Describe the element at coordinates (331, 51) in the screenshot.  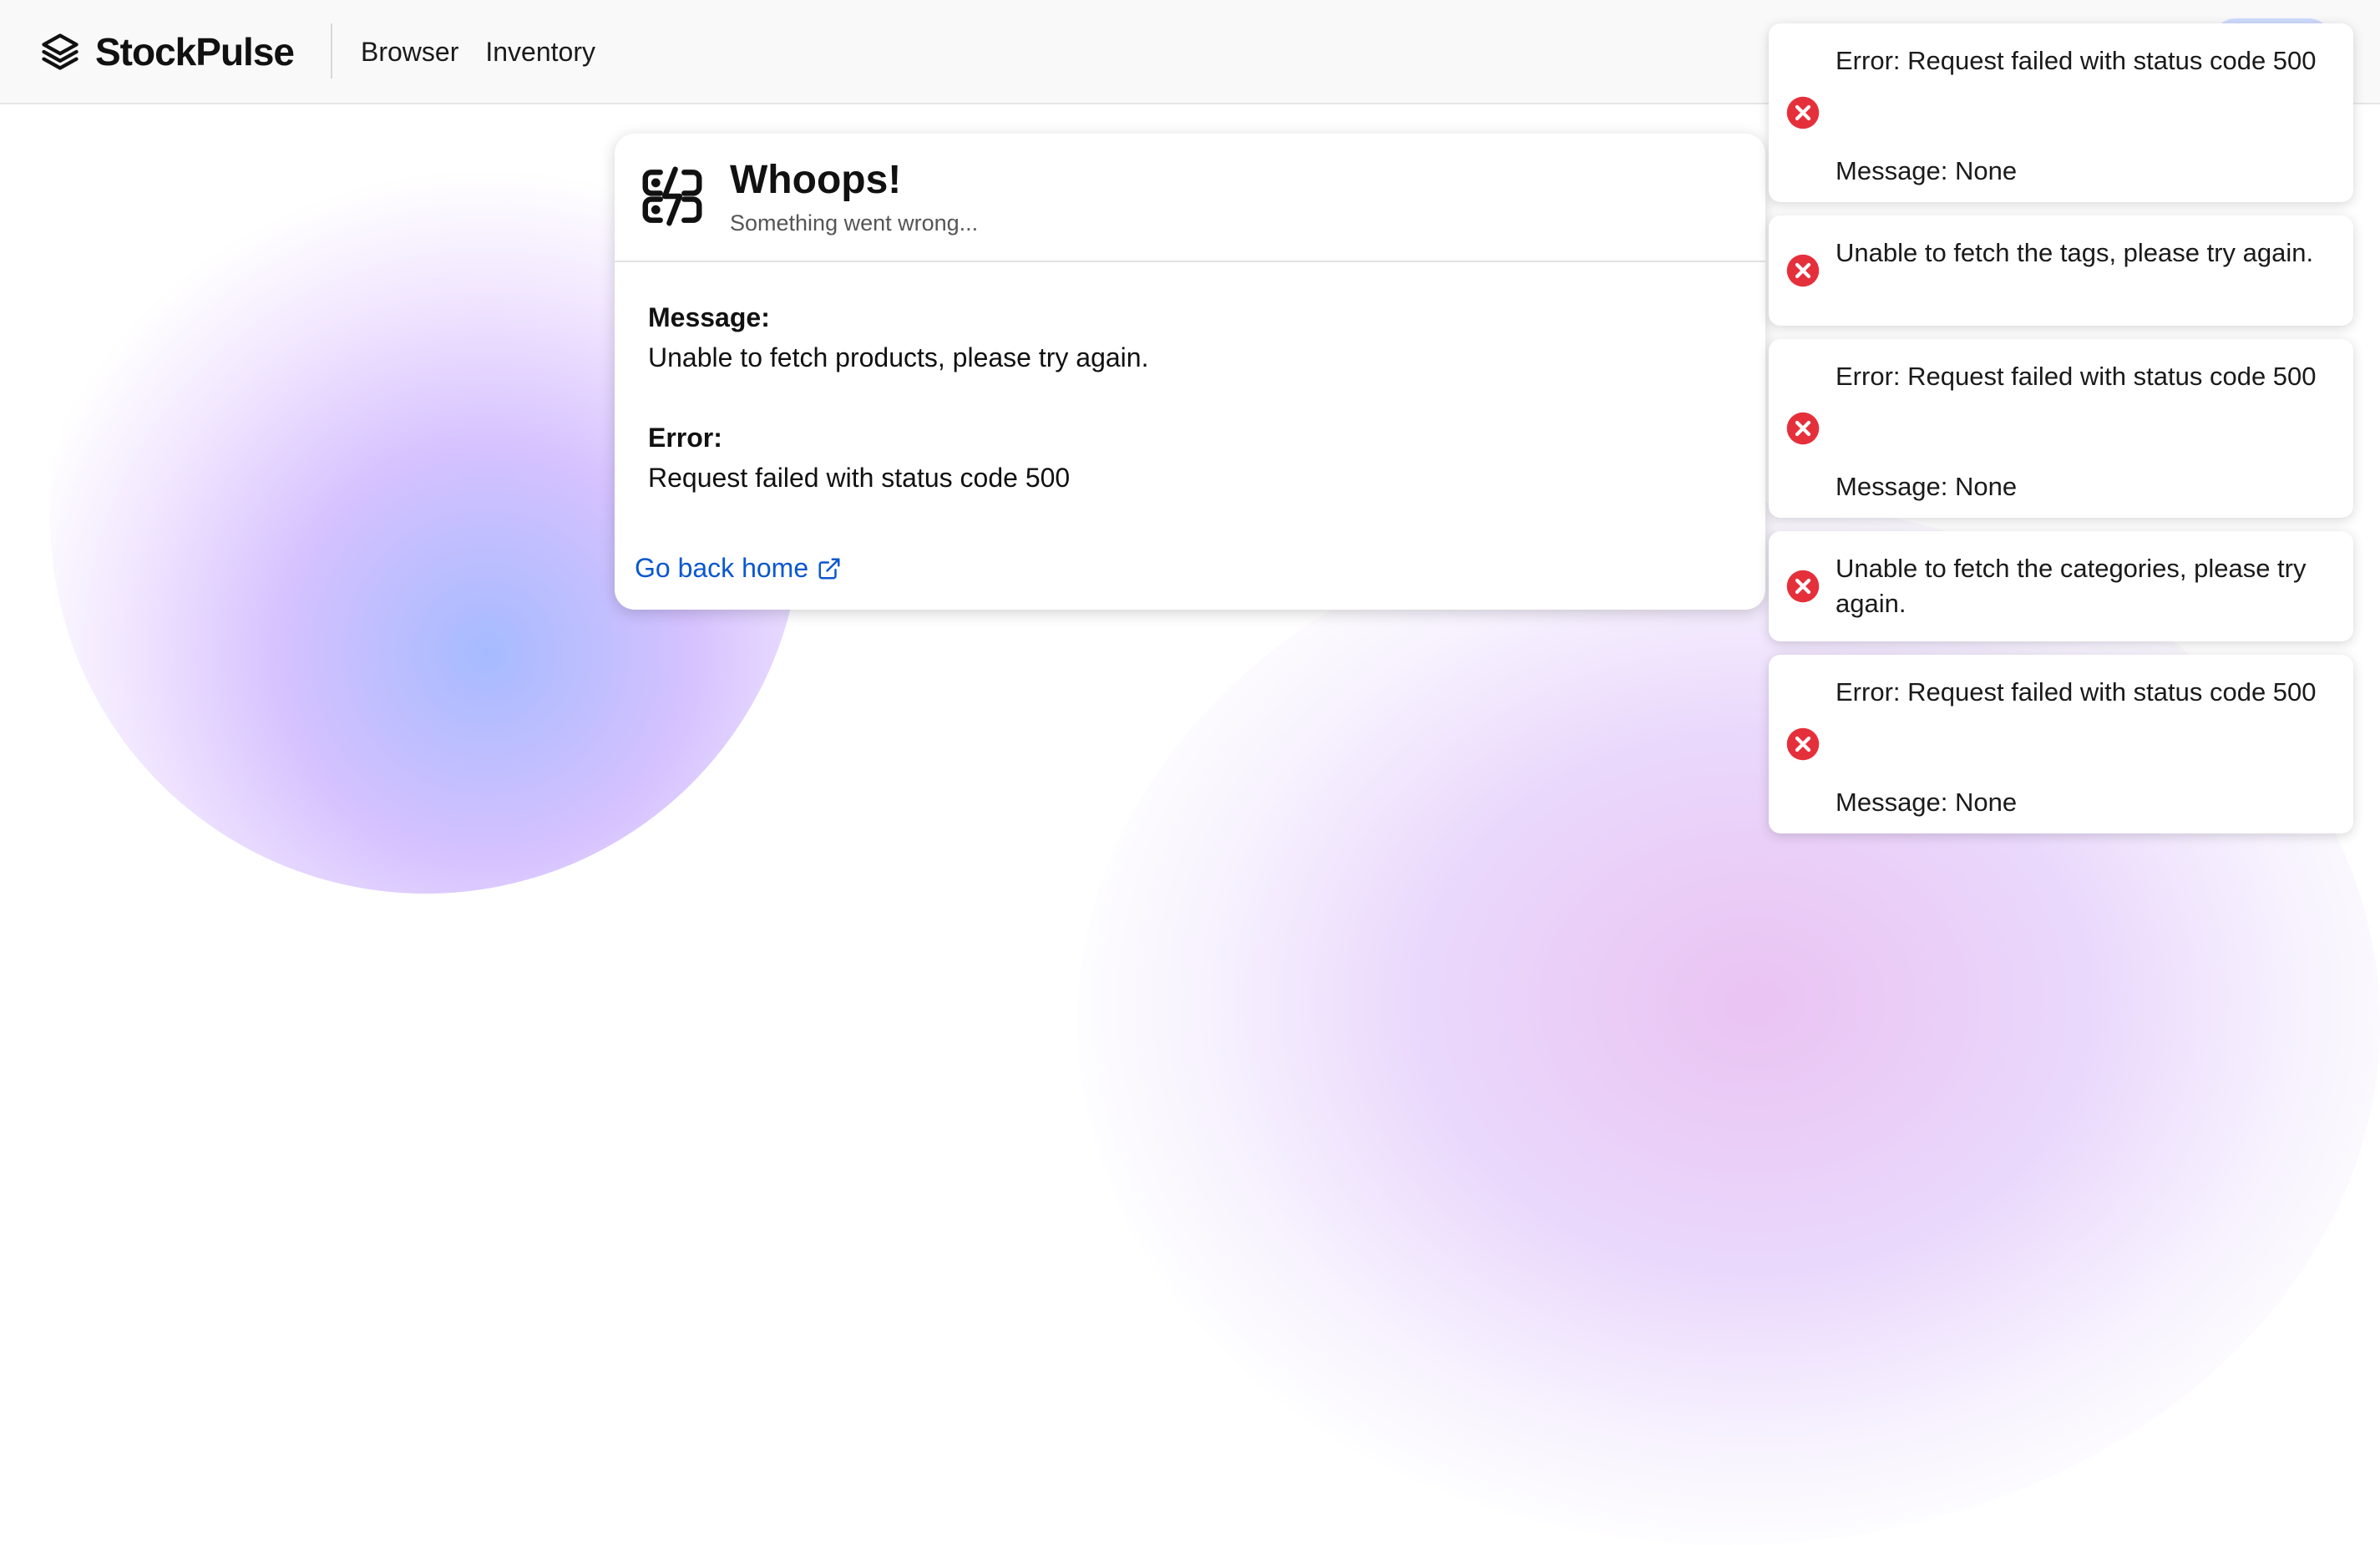
I see `header-divider` at that location.